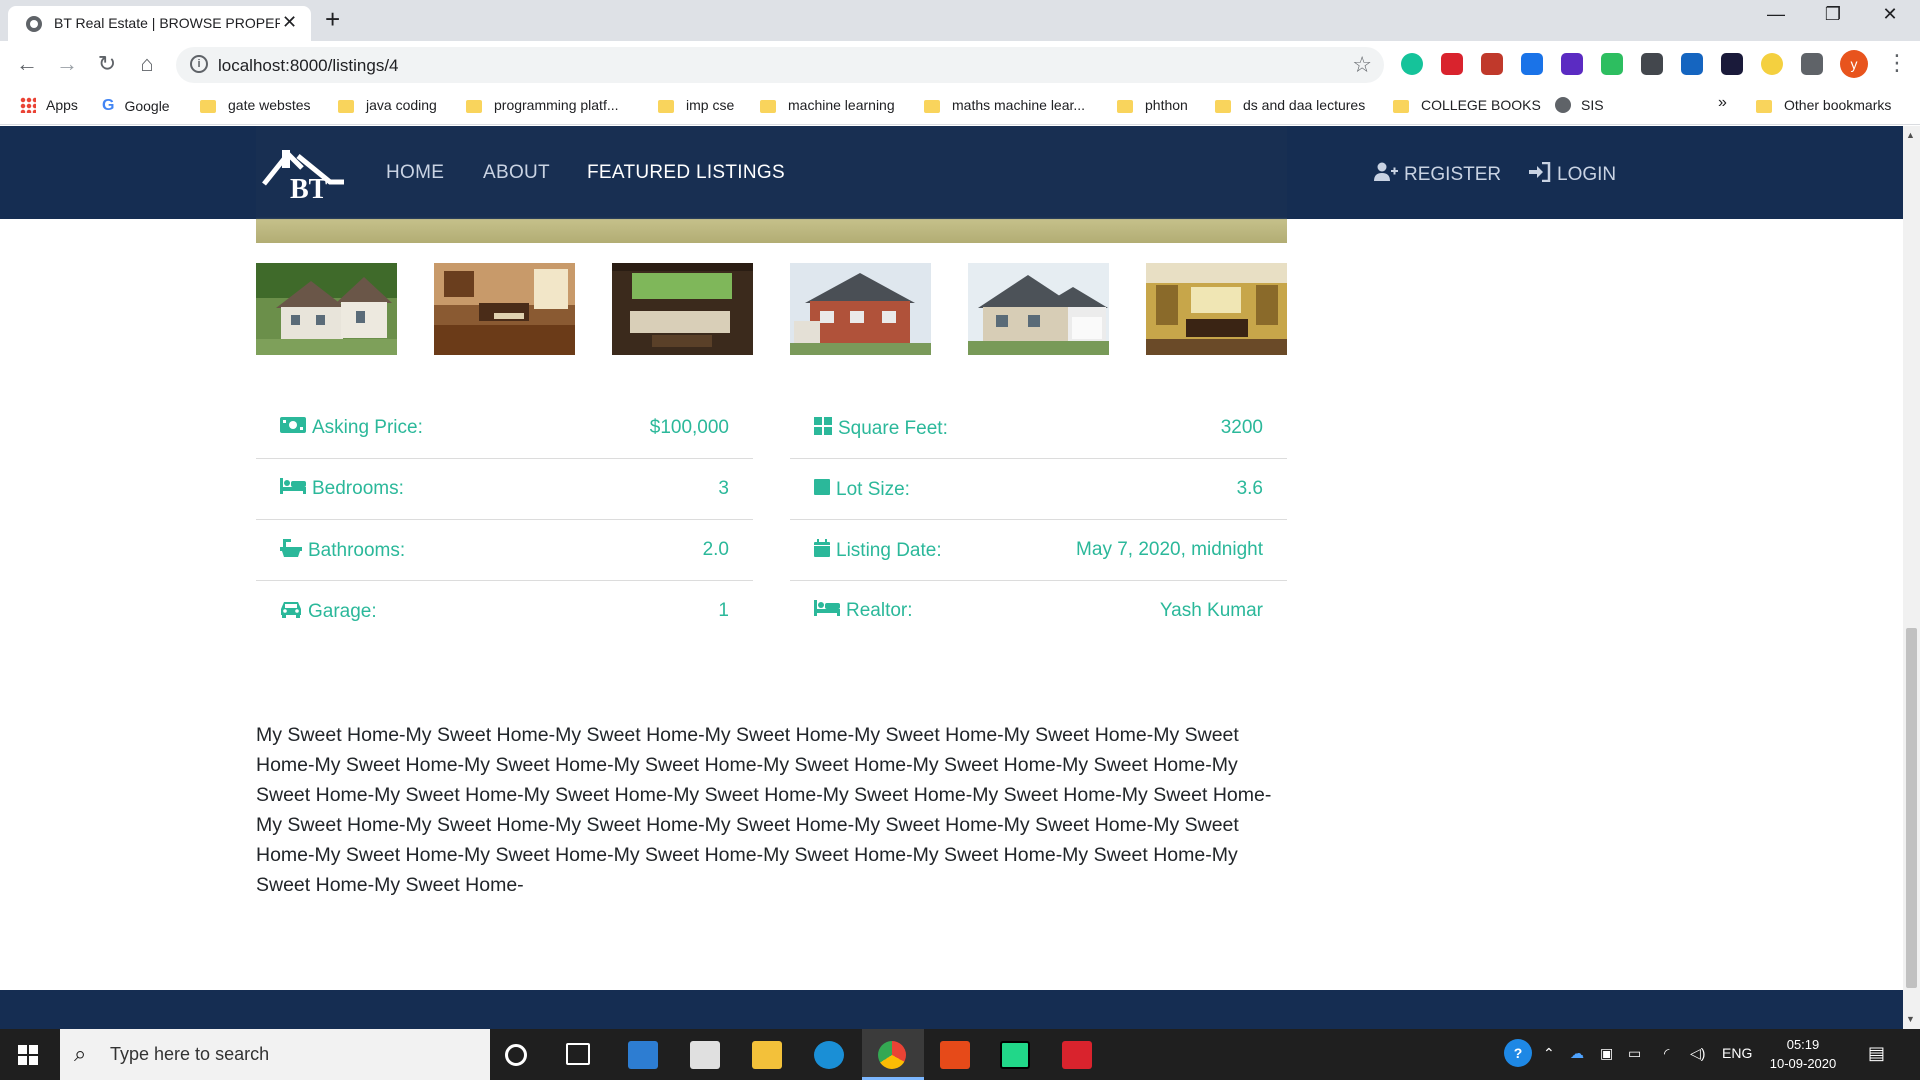 Image resolution: width=1920 pixels, height=1080 pixels. I want to click on scroll-up-arrow-icon: ▲, so click(1910, 135).